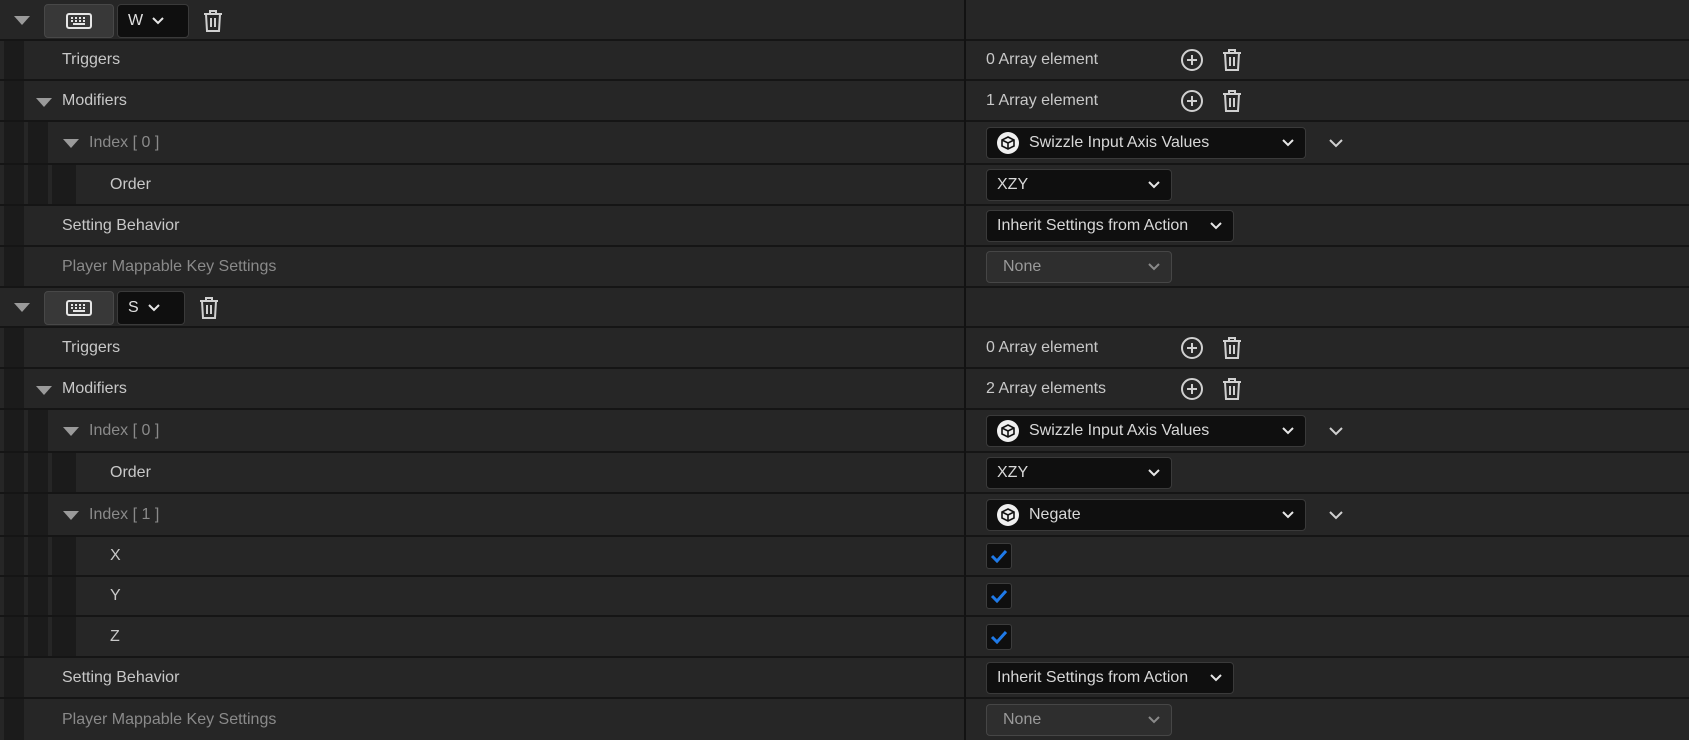 This screenshot has width=1689, height=740. What do you see at coordinates (844, 597) in the screenshot?
I see `negate-axis-row: Y` at bounding box center [844, 597].